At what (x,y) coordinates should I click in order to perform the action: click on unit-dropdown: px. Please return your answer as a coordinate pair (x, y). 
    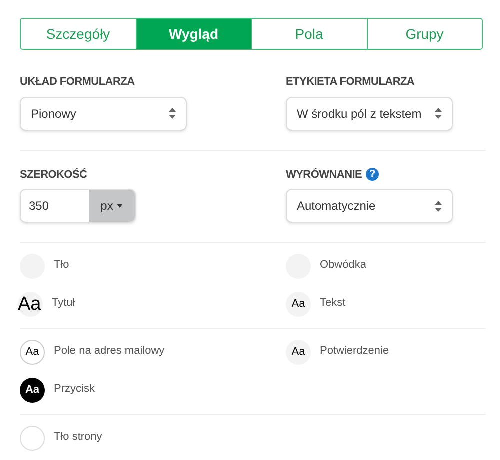
    Looking at the image, I should click on (112, 206).